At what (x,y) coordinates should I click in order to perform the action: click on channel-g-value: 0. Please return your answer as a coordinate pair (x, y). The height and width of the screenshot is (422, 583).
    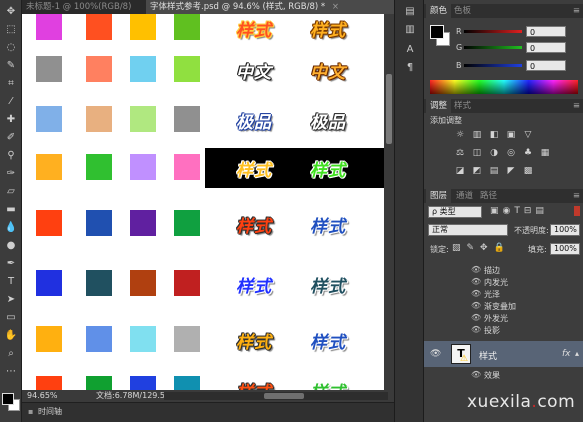
    Looking at the image, I should click on (546, 47).